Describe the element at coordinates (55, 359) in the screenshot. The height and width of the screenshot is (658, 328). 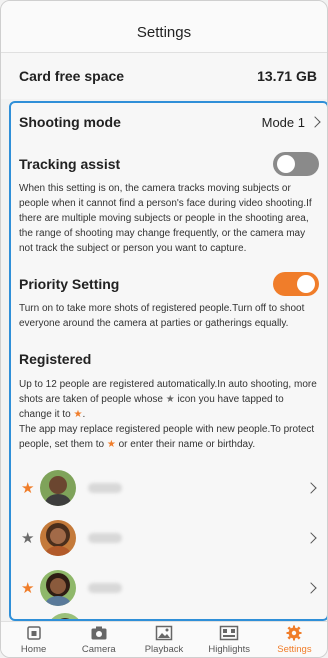
I see `registered-label: Registered` at that location.